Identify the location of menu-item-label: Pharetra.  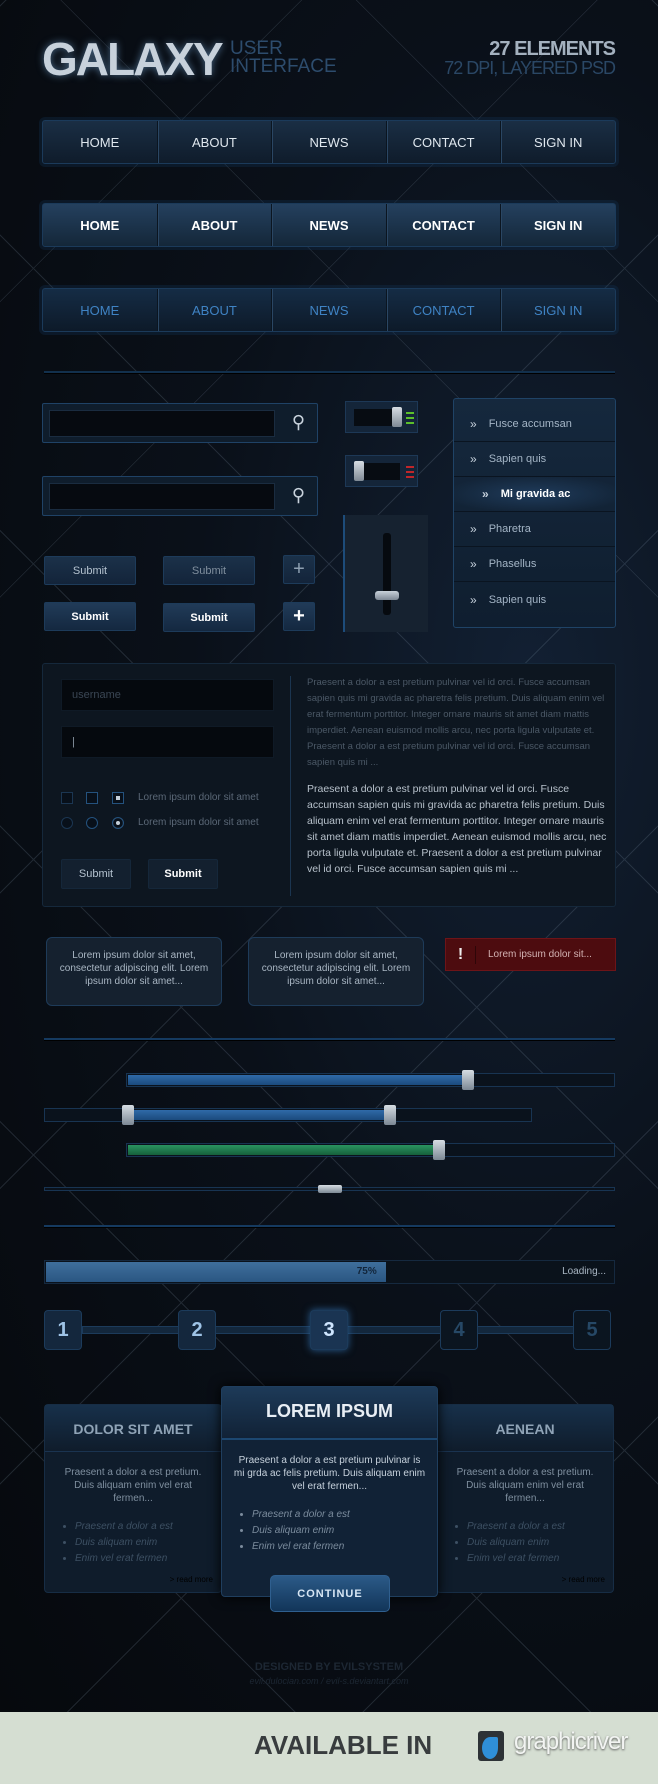
(509, 529).